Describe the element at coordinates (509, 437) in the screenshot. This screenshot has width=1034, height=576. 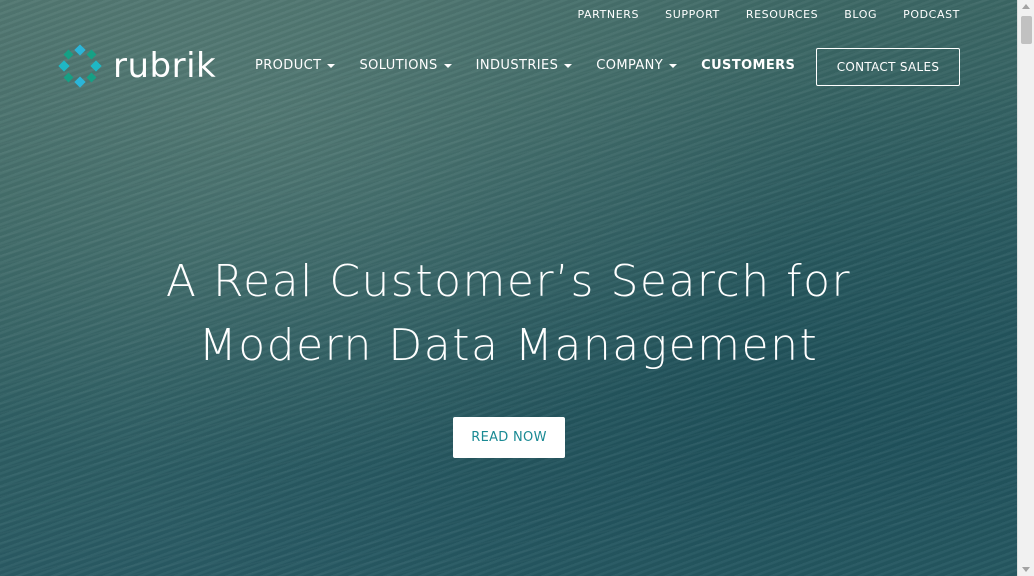
I see `read-now-button: READ NOW` at that location.